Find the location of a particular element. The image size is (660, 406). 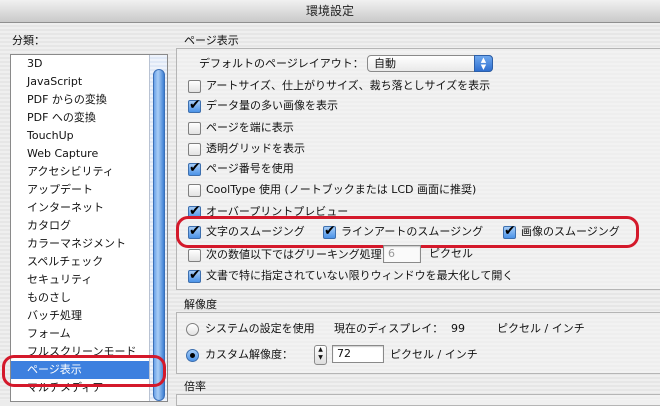

category-item: Web Capture is located at coordinates (62, 154).